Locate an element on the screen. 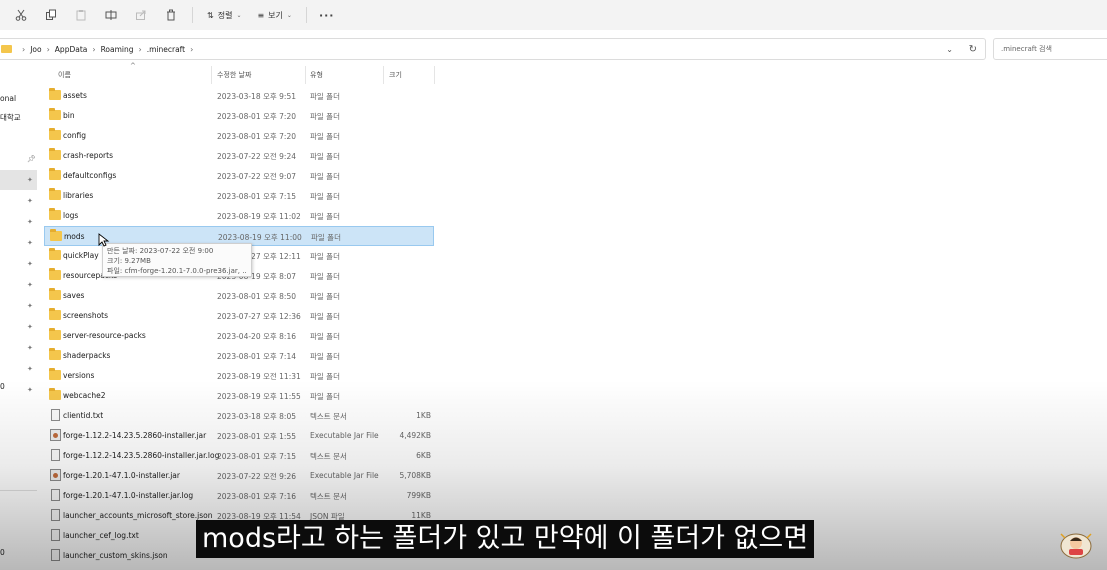 The width and height of the screenshot is (1107, 570). nav-item-university: 대학교 is located at coordinates (10, 117).